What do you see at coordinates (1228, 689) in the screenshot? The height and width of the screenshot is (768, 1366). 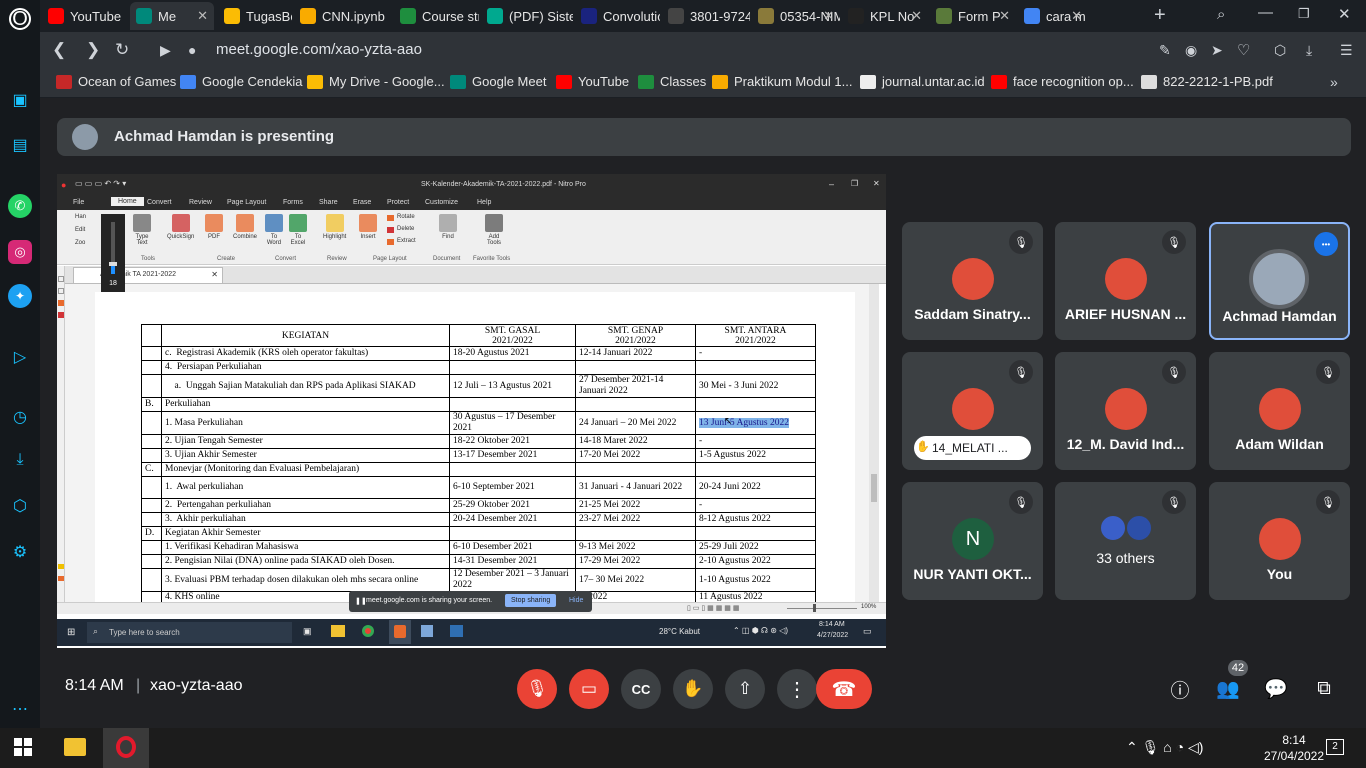 I see `people-icon: 👥` at bounding box center [1228, 689].